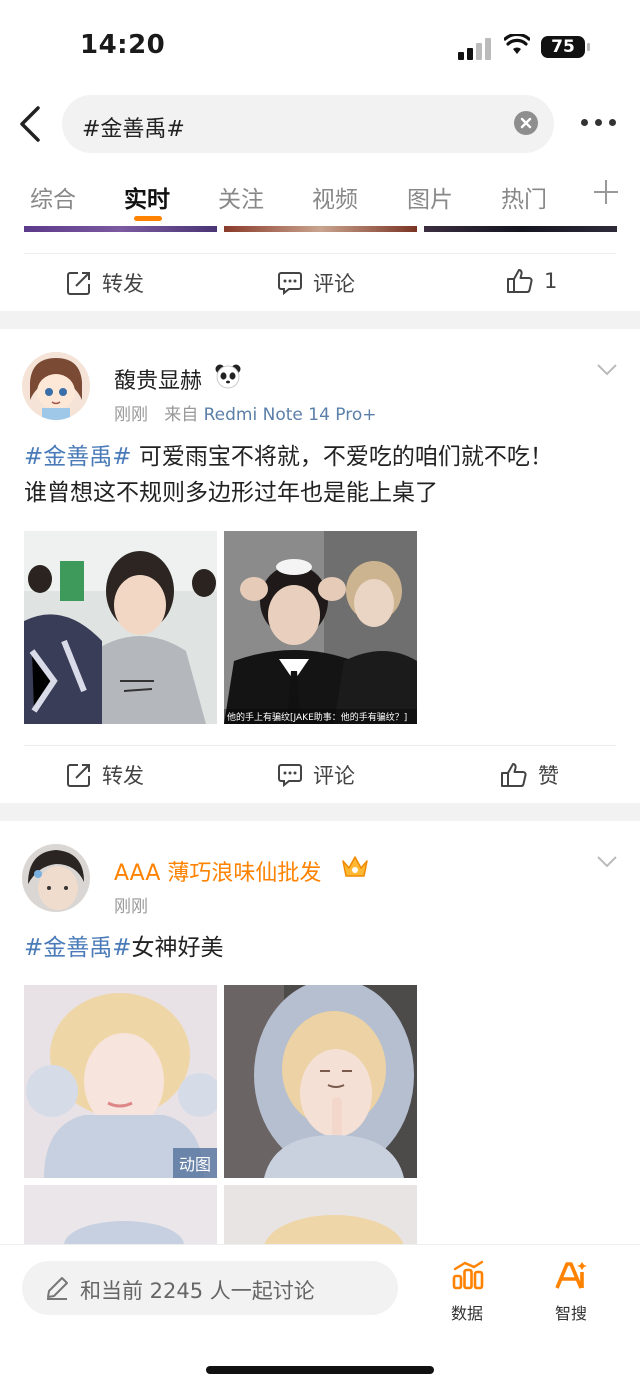 Image resolution: width=640 pixels, height=1389 pixels. What do you see at coordinates (231, 493) in the screenshot?
I see `post-text-line2: 谁曾想这不规则多边形过年也是能上桌了` at bounding box center [231, 493].